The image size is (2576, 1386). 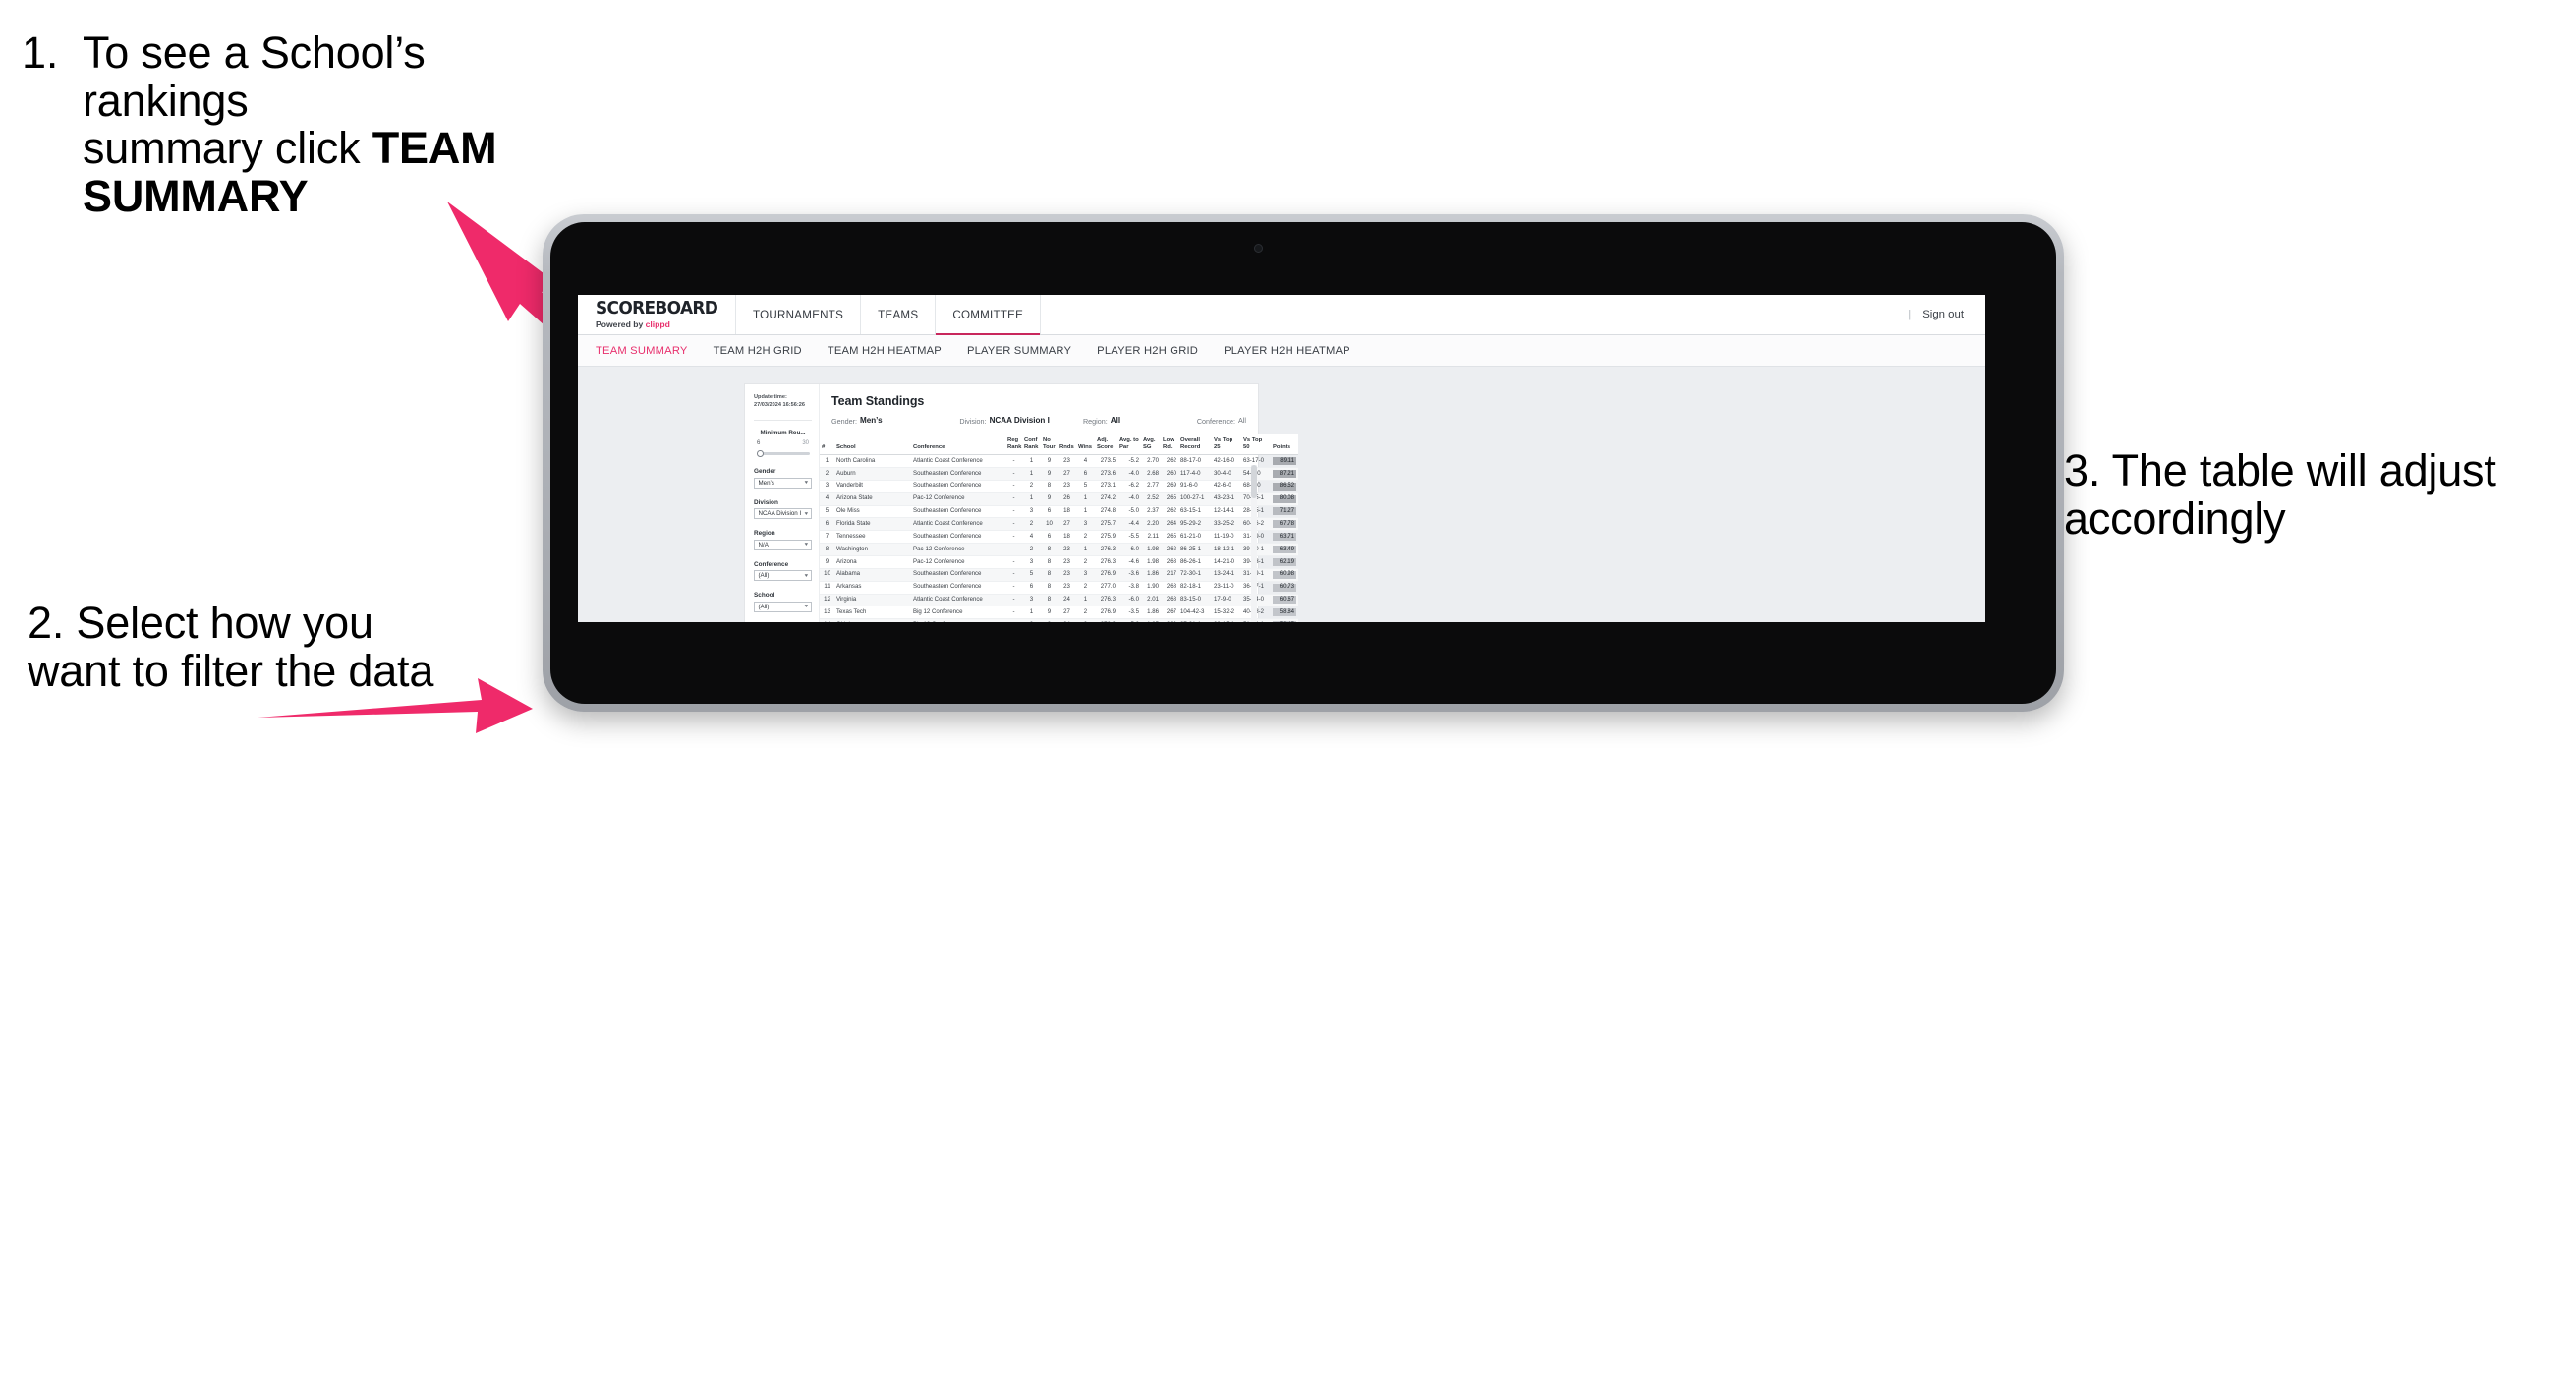 What do you see at coordinates (1049, 445) in the screenshot?
I see `col-no-tour: No Tour` at bounding box center [1049, 445].